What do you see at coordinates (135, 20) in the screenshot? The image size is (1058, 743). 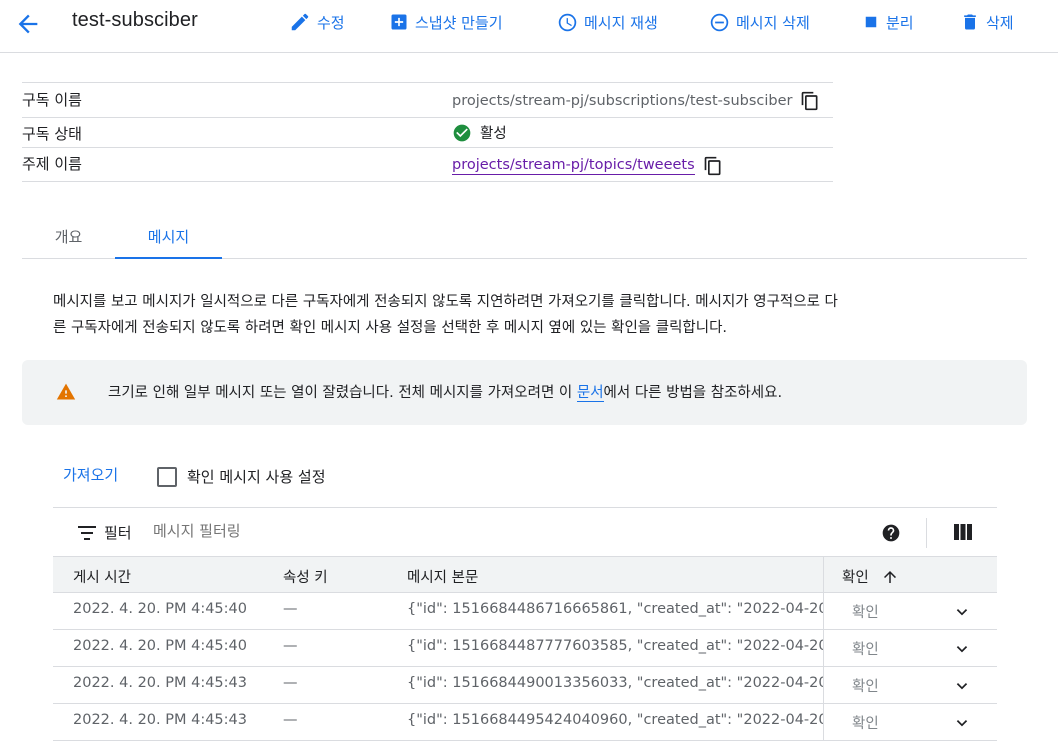 I see `page-title: test-subsciber` at bounding box center [135, 20].